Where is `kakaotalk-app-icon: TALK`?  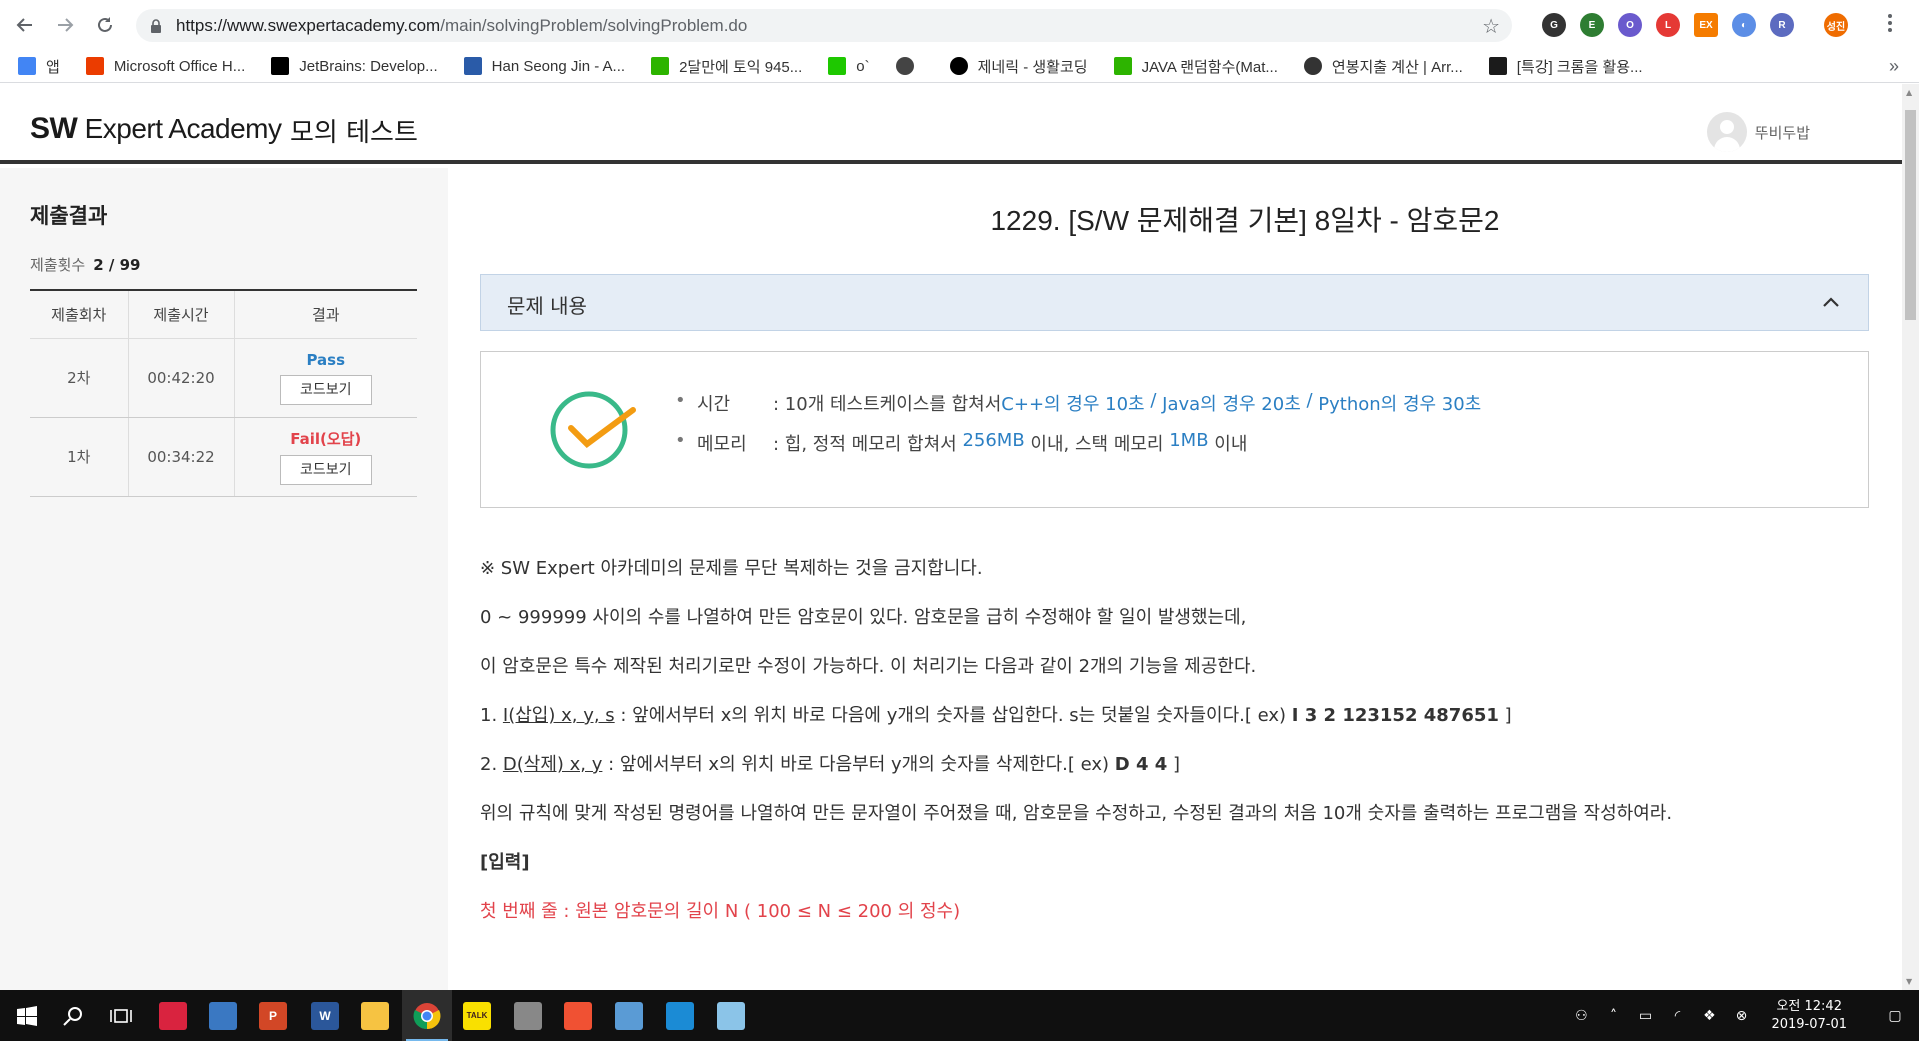
kakaotalk-app-icon: TALK is located at coordinates (477, 1015).